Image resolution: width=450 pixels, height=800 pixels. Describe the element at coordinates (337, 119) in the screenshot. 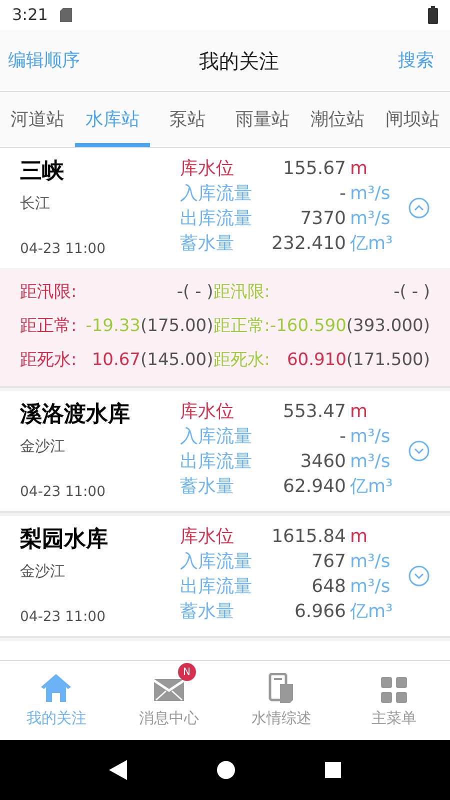

I see `station-type-tab: 潮位站` at that location.